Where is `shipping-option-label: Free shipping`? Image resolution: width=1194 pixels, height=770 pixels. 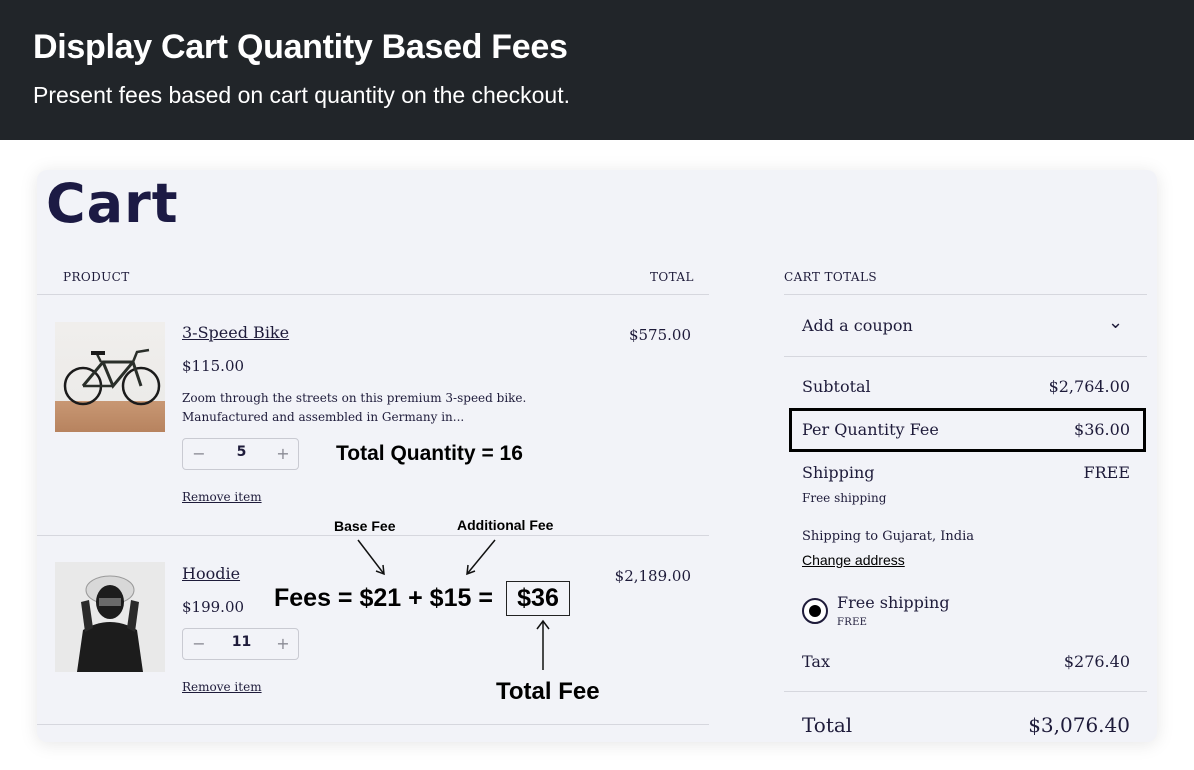 shipping-option-label: Free shipping is located at coordinates (893, 602).